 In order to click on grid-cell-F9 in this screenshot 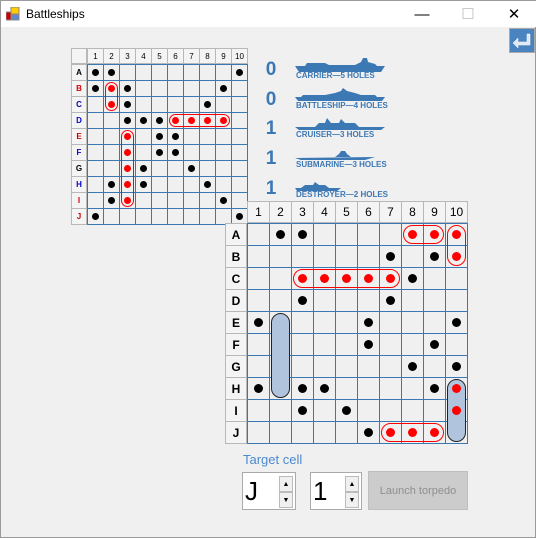, I will do `click(223, 152)`.